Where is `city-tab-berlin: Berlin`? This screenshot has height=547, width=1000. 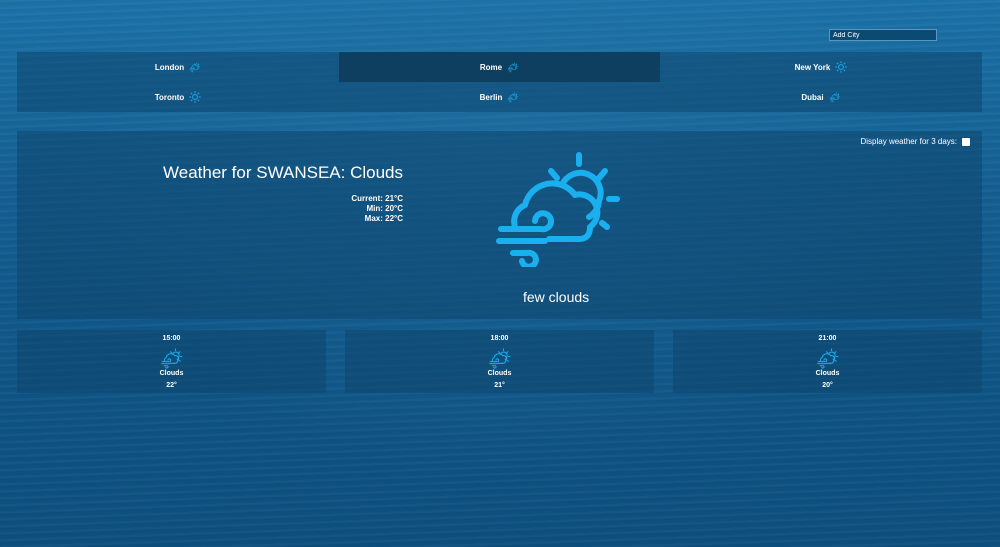 city-tab-berlin: Berlin is located at coordinates (499, 97).